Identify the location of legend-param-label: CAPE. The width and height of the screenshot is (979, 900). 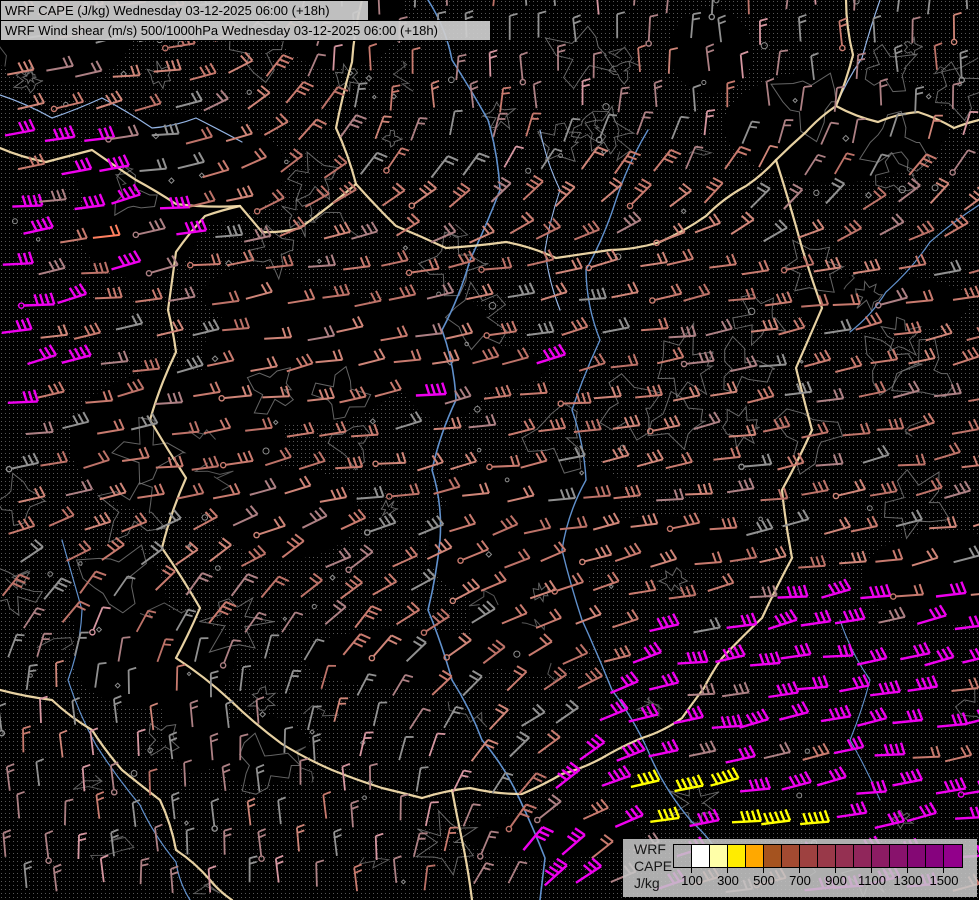
(653, 866).